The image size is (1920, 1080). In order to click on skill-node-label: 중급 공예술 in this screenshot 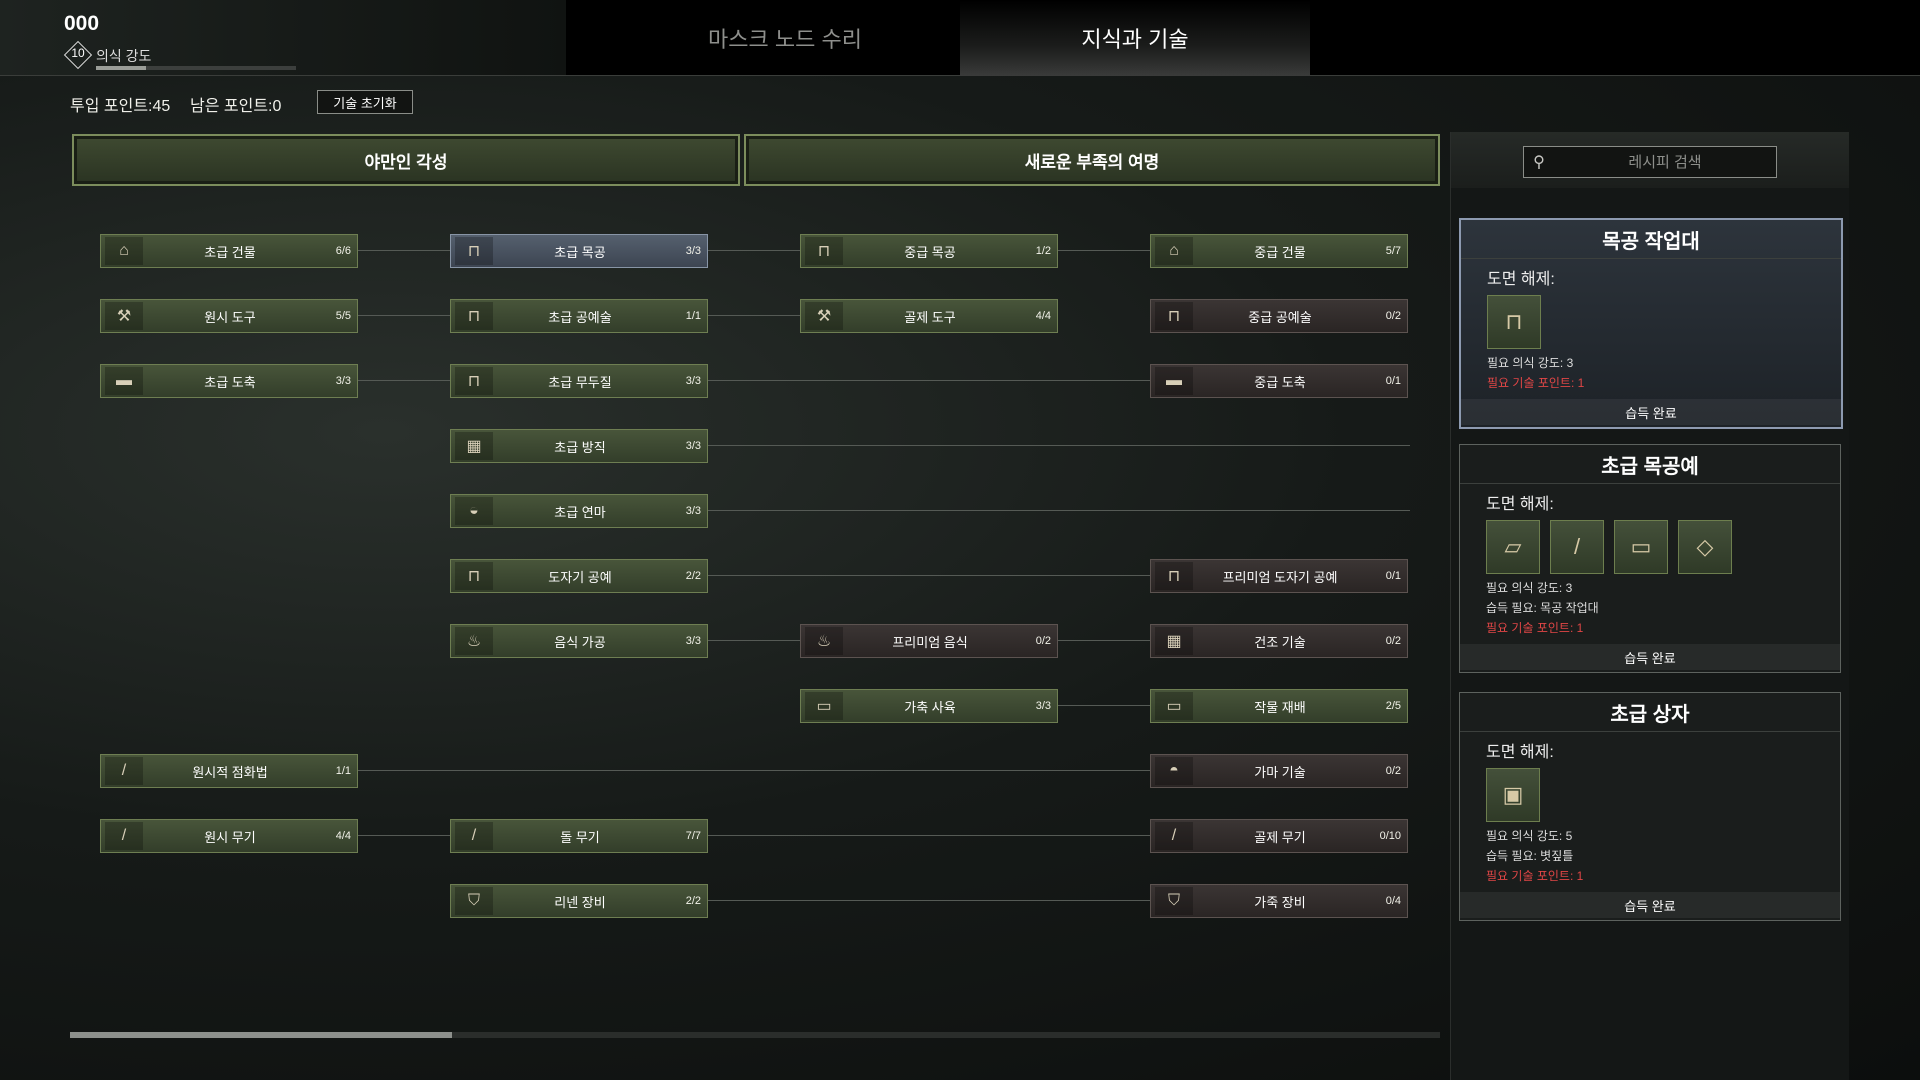, I will do `click(1280, 317)`.